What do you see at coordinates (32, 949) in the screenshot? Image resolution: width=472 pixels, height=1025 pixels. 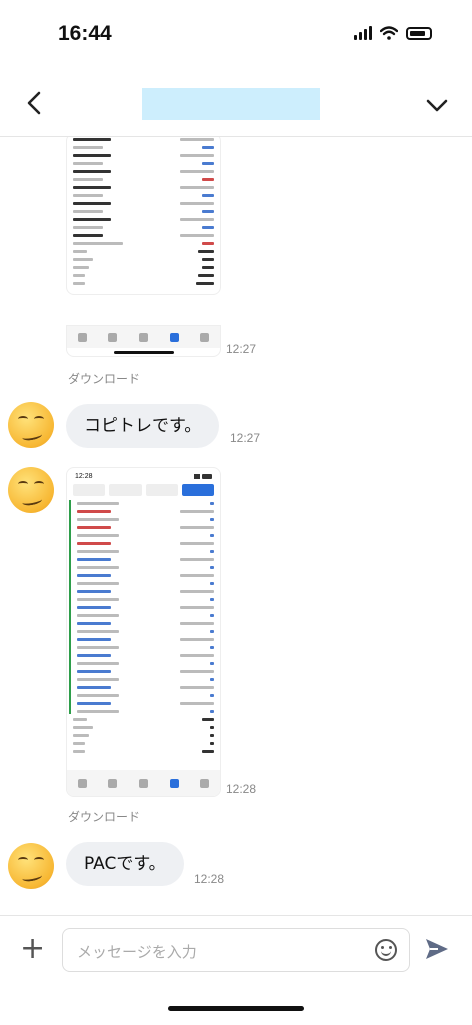 I see `plus-icon: +` at bounding box center [32, 949].